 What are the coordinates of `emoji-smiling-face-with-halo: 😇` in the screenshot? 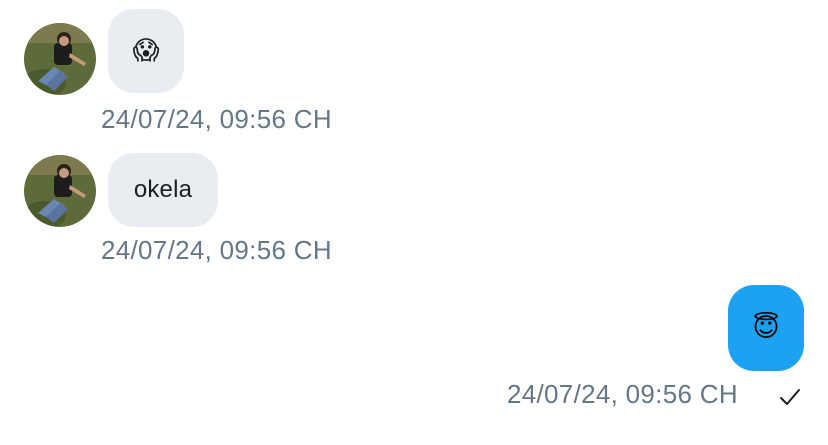 It's located at (766, 328).